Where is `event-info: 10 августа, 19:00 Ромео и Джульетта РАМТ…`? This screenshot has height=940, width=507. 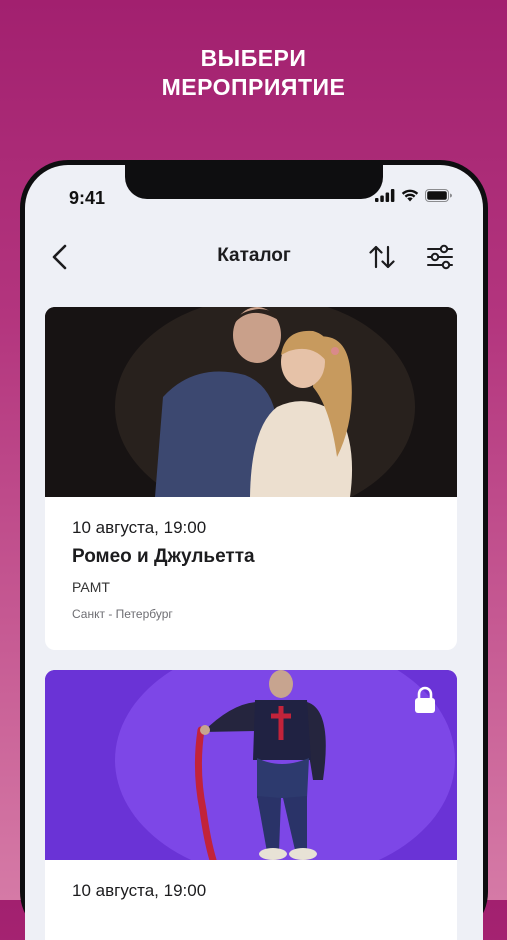 event-info: 10 августа, 19:00 Ромео и Джульетта РАМТ… is located at coordinates (251, 559).